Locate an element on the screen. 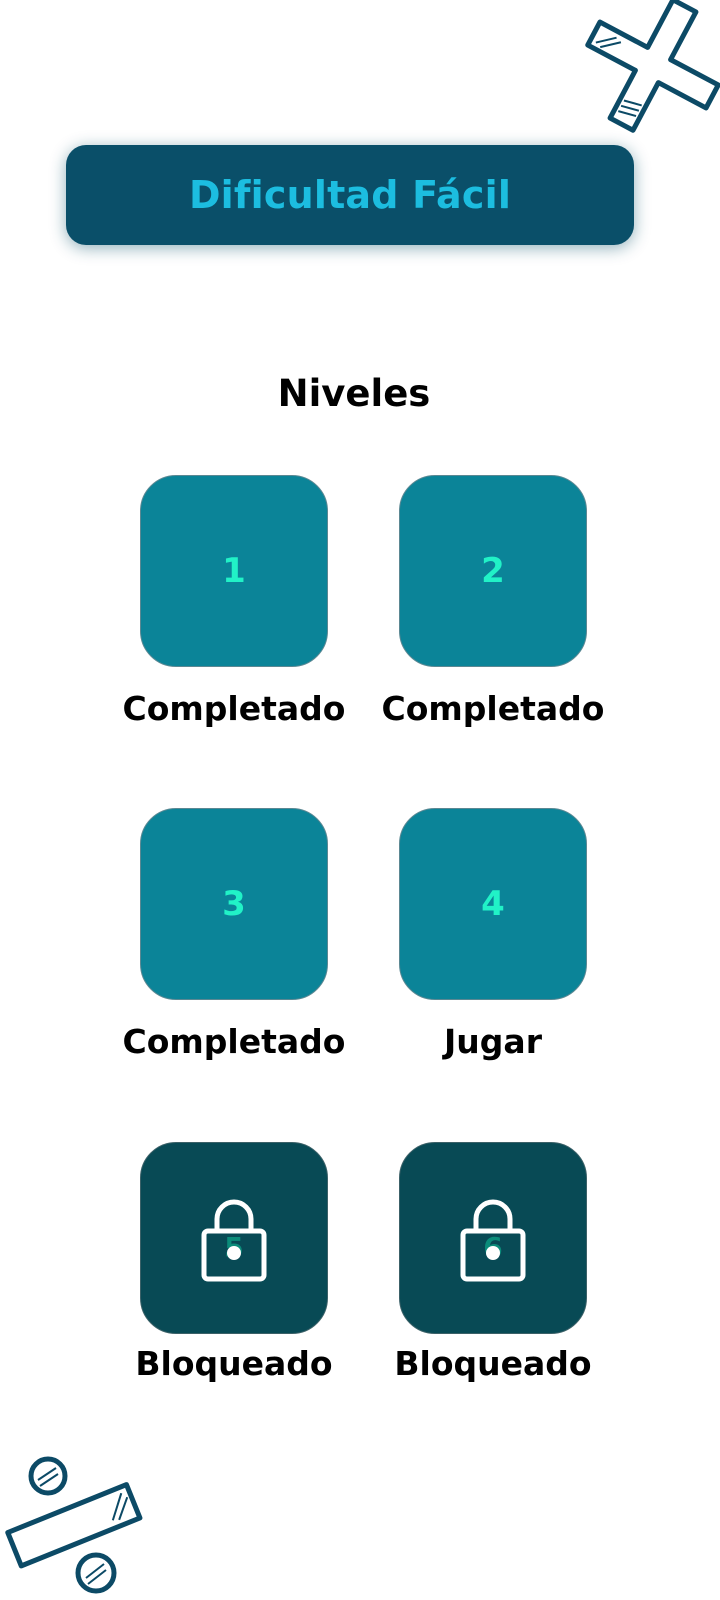 Image resolution: width=720 pixels, height=1600 pixels. level-item-1: 1 Completado is located at coordinates (234, 601).